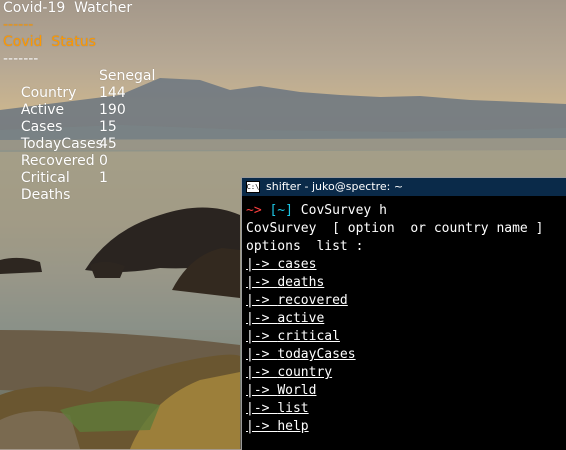 The image size is (566, 450). What do you see at coordinates (395, 228) in the screenshot?
I see `usage-line: CovSurvey [ option or country name ]` at bounding box center [395, 228].